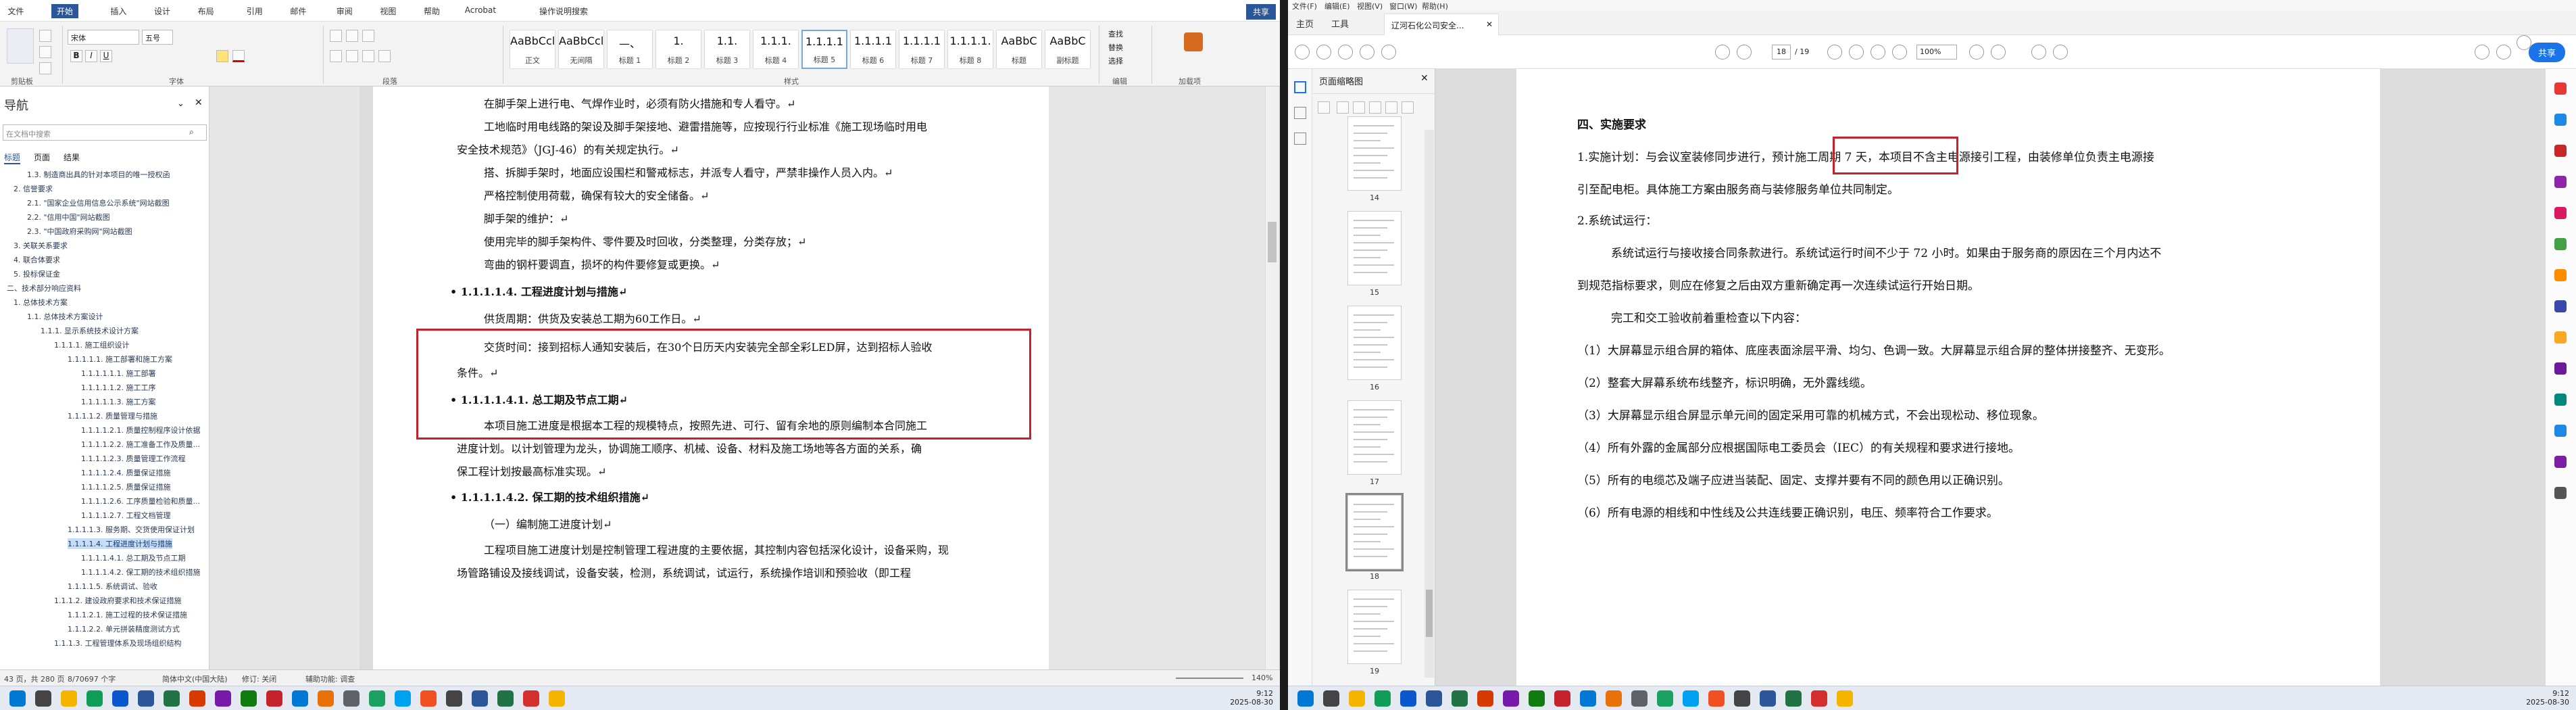 The width and height of the screenshot is (2576, 710). I want to click on explorer-icon, so click(1357, 698).